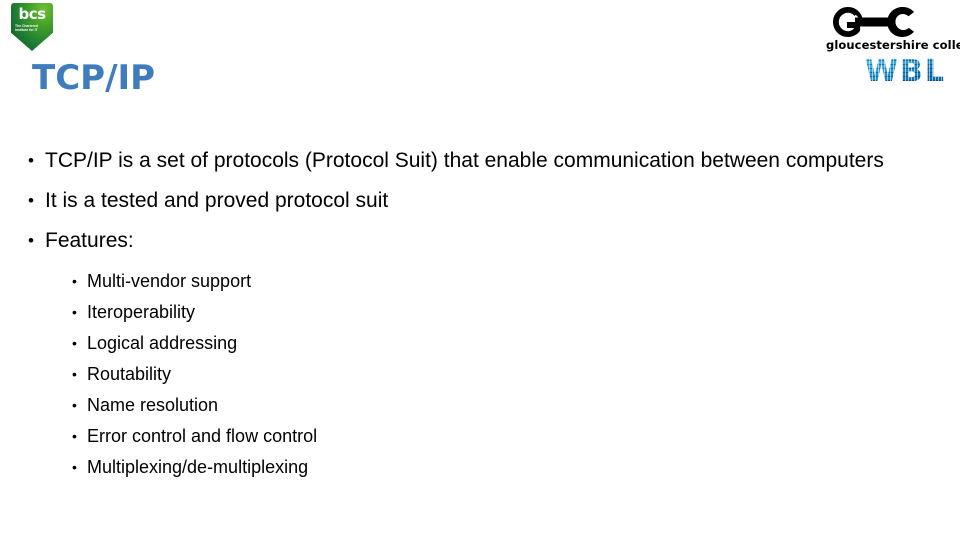 This screenshot has height=540, width=960. Describe the element at coordinates (141, 312) in the screenshot. I see `list-item-label: Iteroperability` at that location.